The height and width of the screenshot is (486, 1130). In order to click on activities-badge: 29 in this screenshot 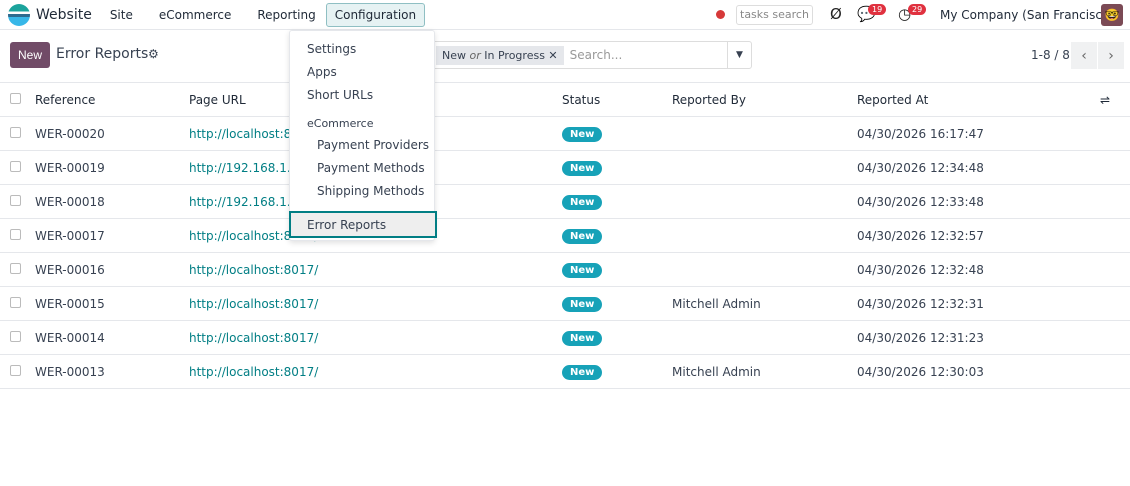, I will do `click(917, 9)`.